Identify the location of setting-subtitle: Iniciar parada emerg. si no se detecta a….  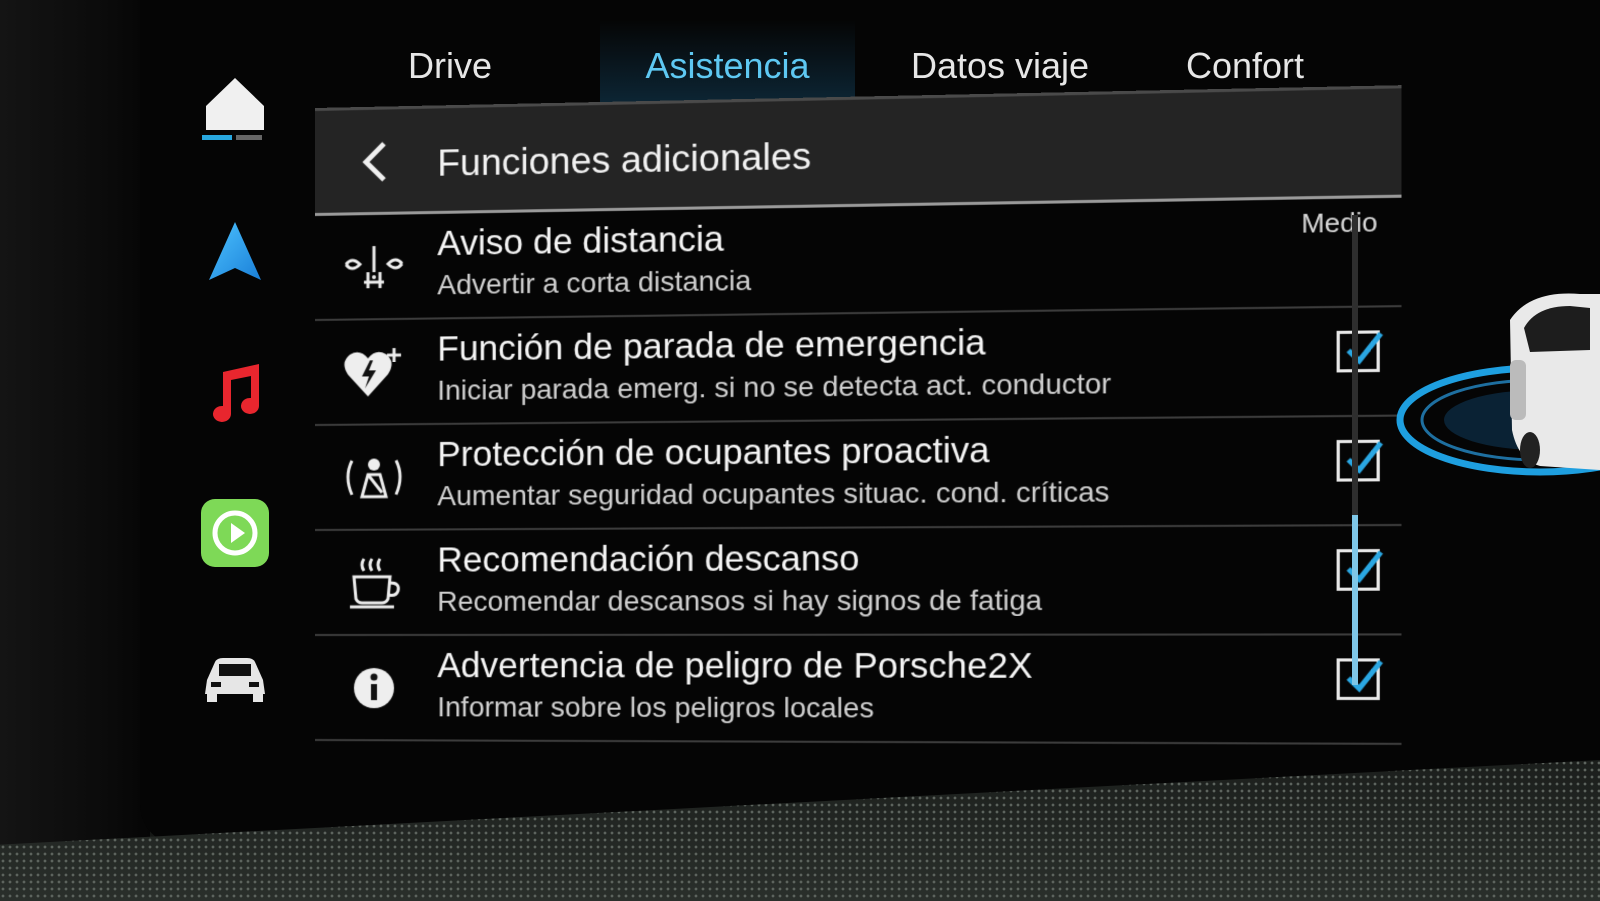
(774, 386).